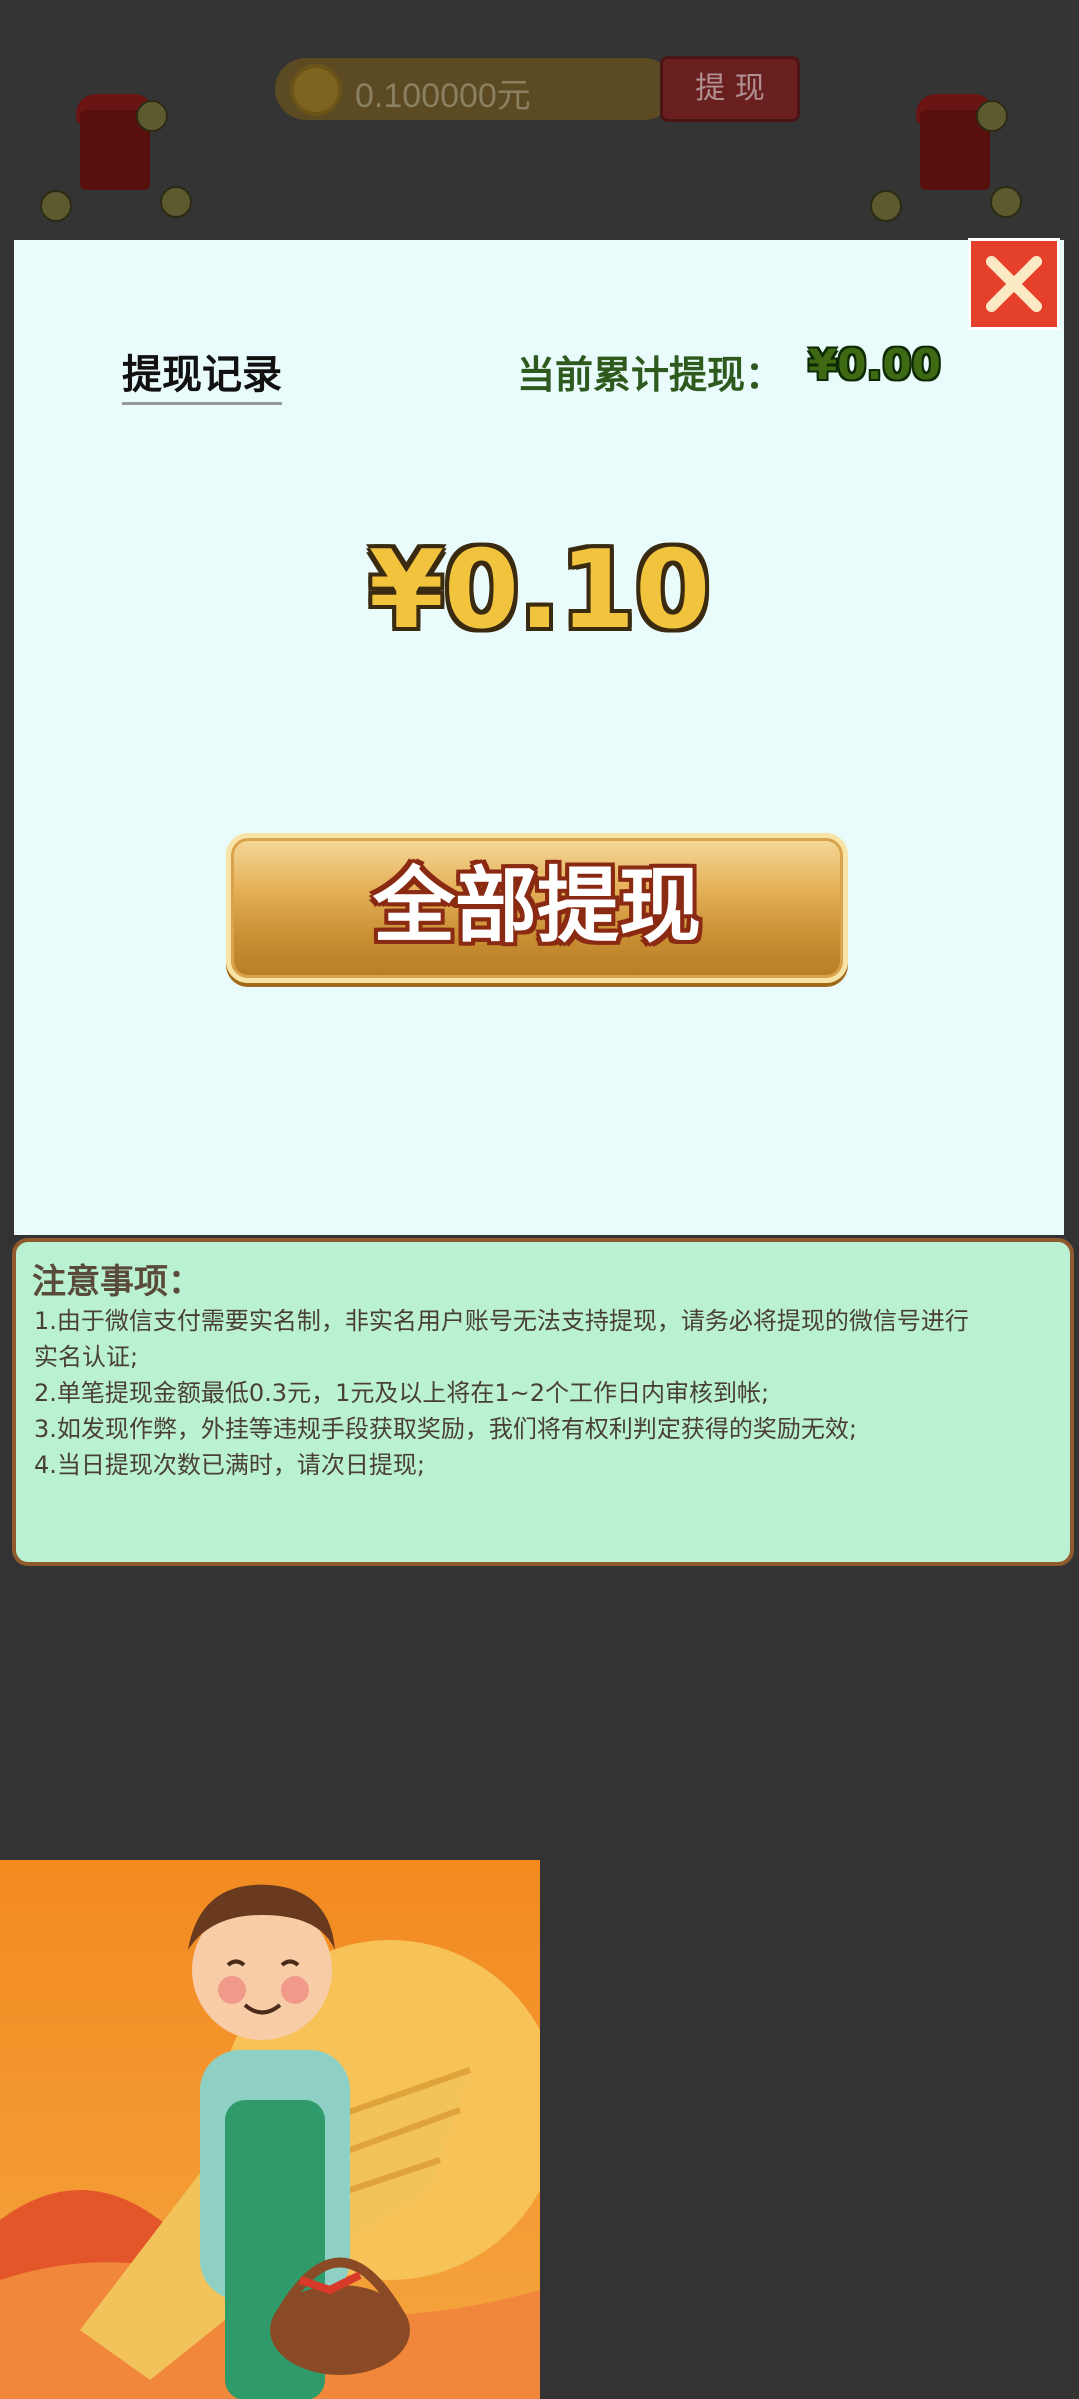 Image resolution: width=1079 pixels, height=2399 pixels. What do you see at coordinates (229, 1465) in the screenshot?
I see `notice-line: 4.当日提现次数已满时，请次日提现;` at bounding box center [229, 1465].